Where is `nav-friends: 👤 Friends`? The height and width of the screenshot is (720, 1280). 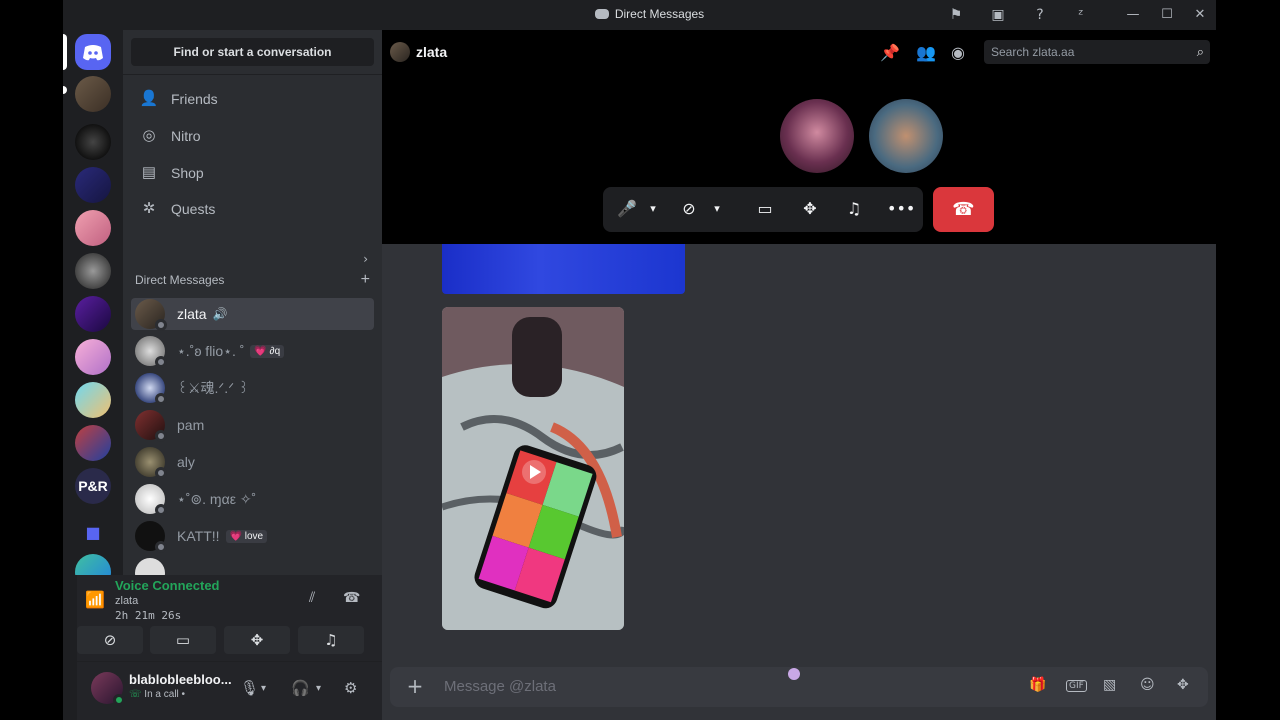
nav-friends: 👤 Friends is located at coordinates (252, 99).